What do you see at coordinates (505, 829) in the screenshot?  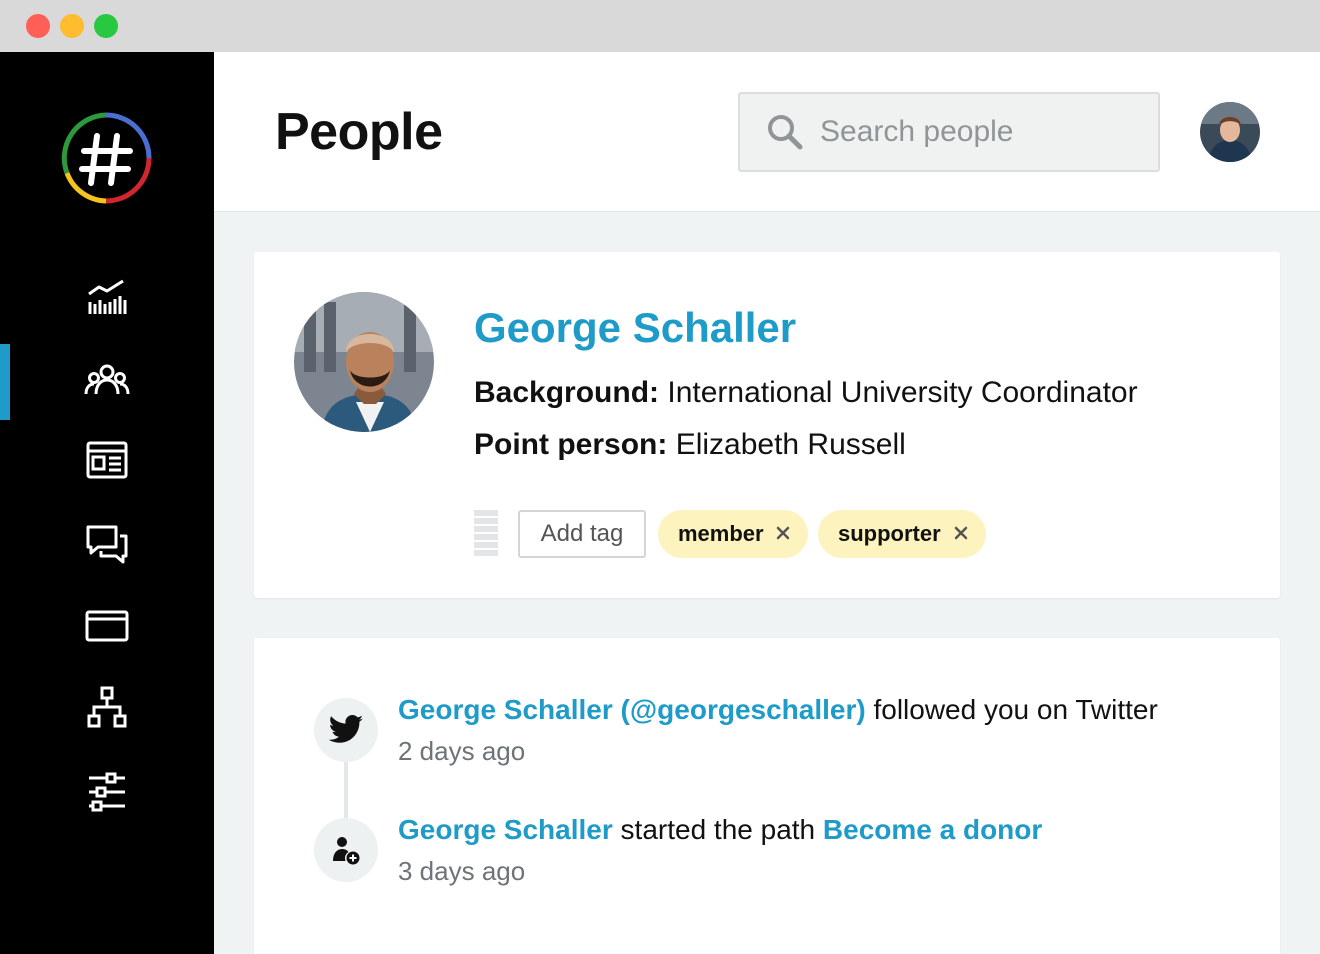 I see `event-actor-link: George Schaller` at bounding box center [505, 829].